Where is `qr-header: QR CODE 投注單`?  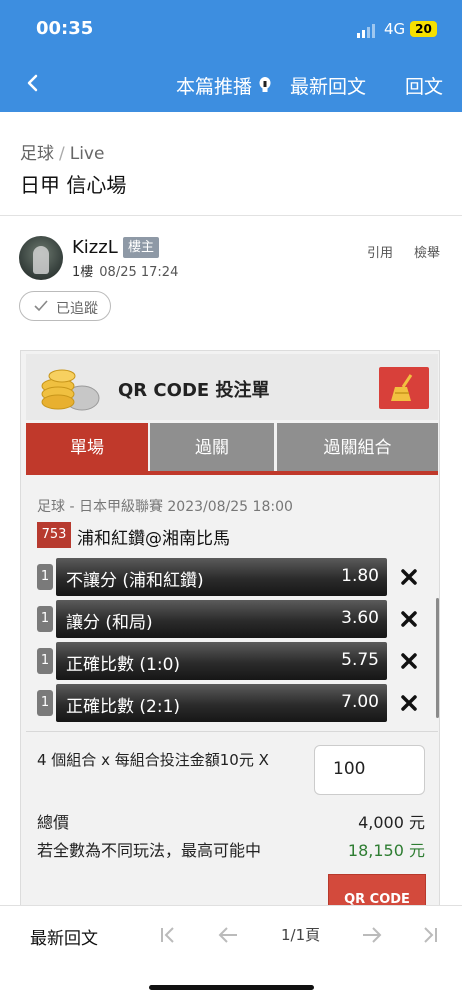 qr-header: QR CODE 投注單 is located at coordinates (232, 387).